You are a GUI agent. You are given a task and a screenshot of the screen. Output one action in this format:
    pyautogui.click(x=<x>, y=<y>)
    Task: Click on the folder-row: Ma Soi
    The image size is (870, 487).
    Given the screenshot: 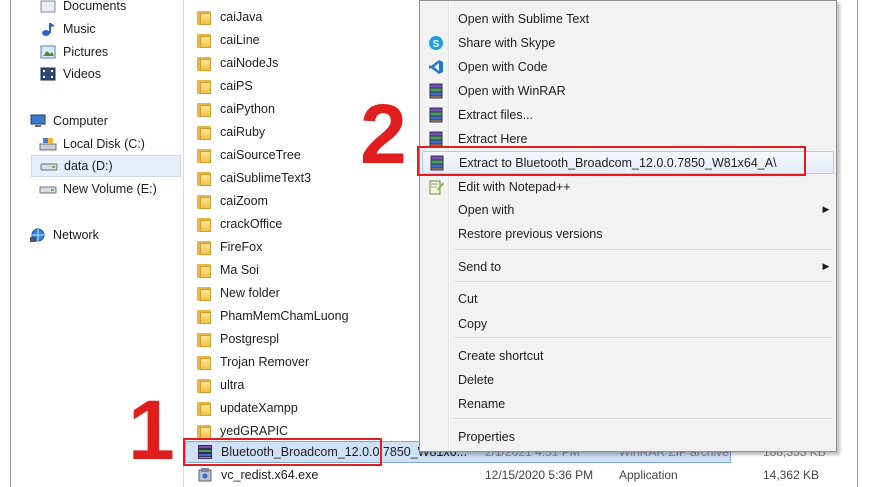 What is the action you would take?
    pyautogui.click(x=228, y=270)
    